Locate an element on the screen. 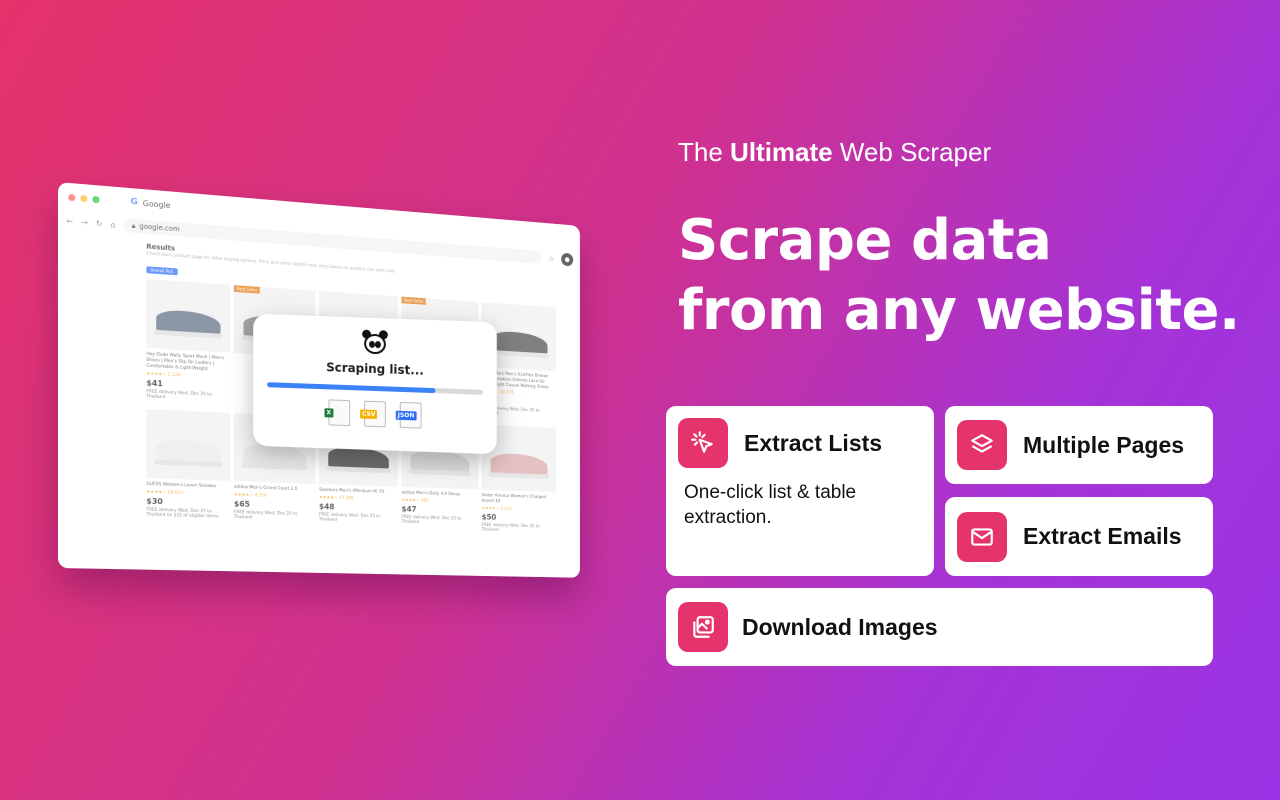  tagline-suffix: Web Scraper is located at coordinates (915, 152).